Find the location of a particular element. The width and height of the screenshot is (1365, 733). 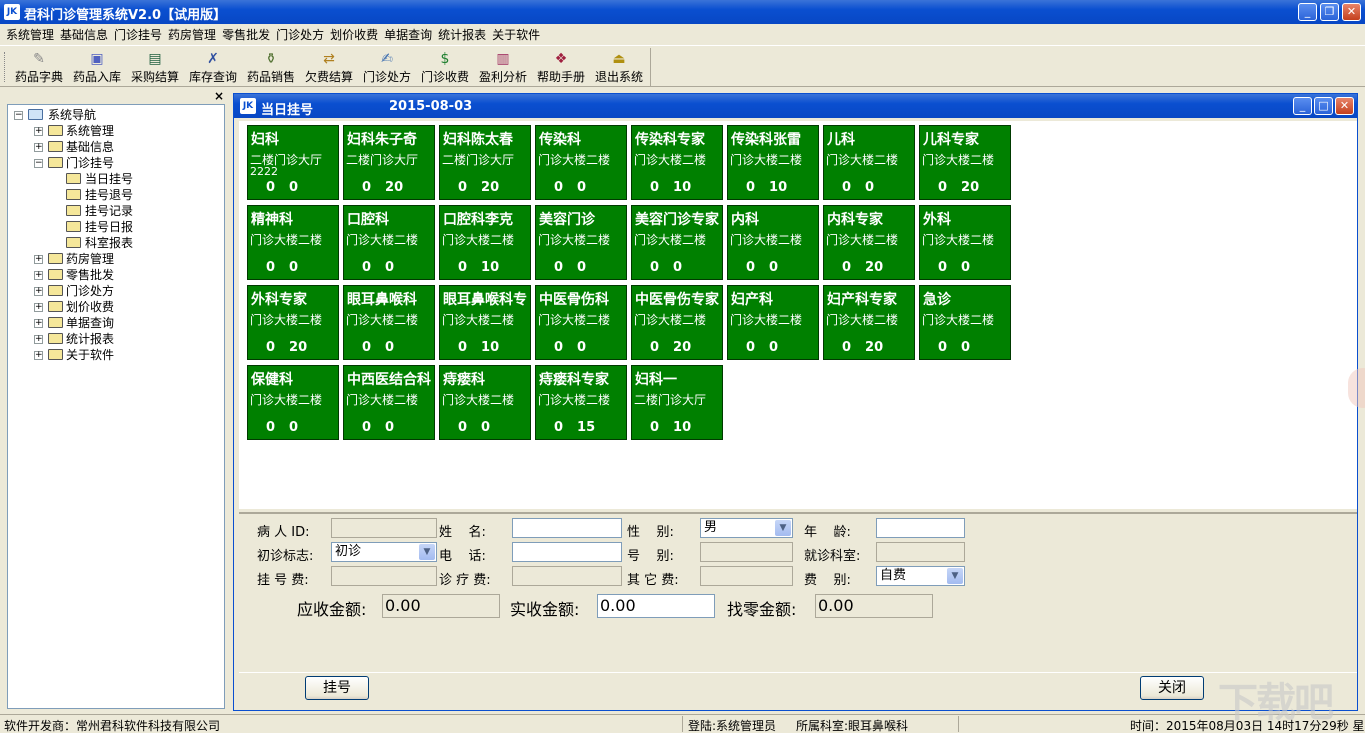

nav-item: + 系统管理 is located at coordinates (116, 131).